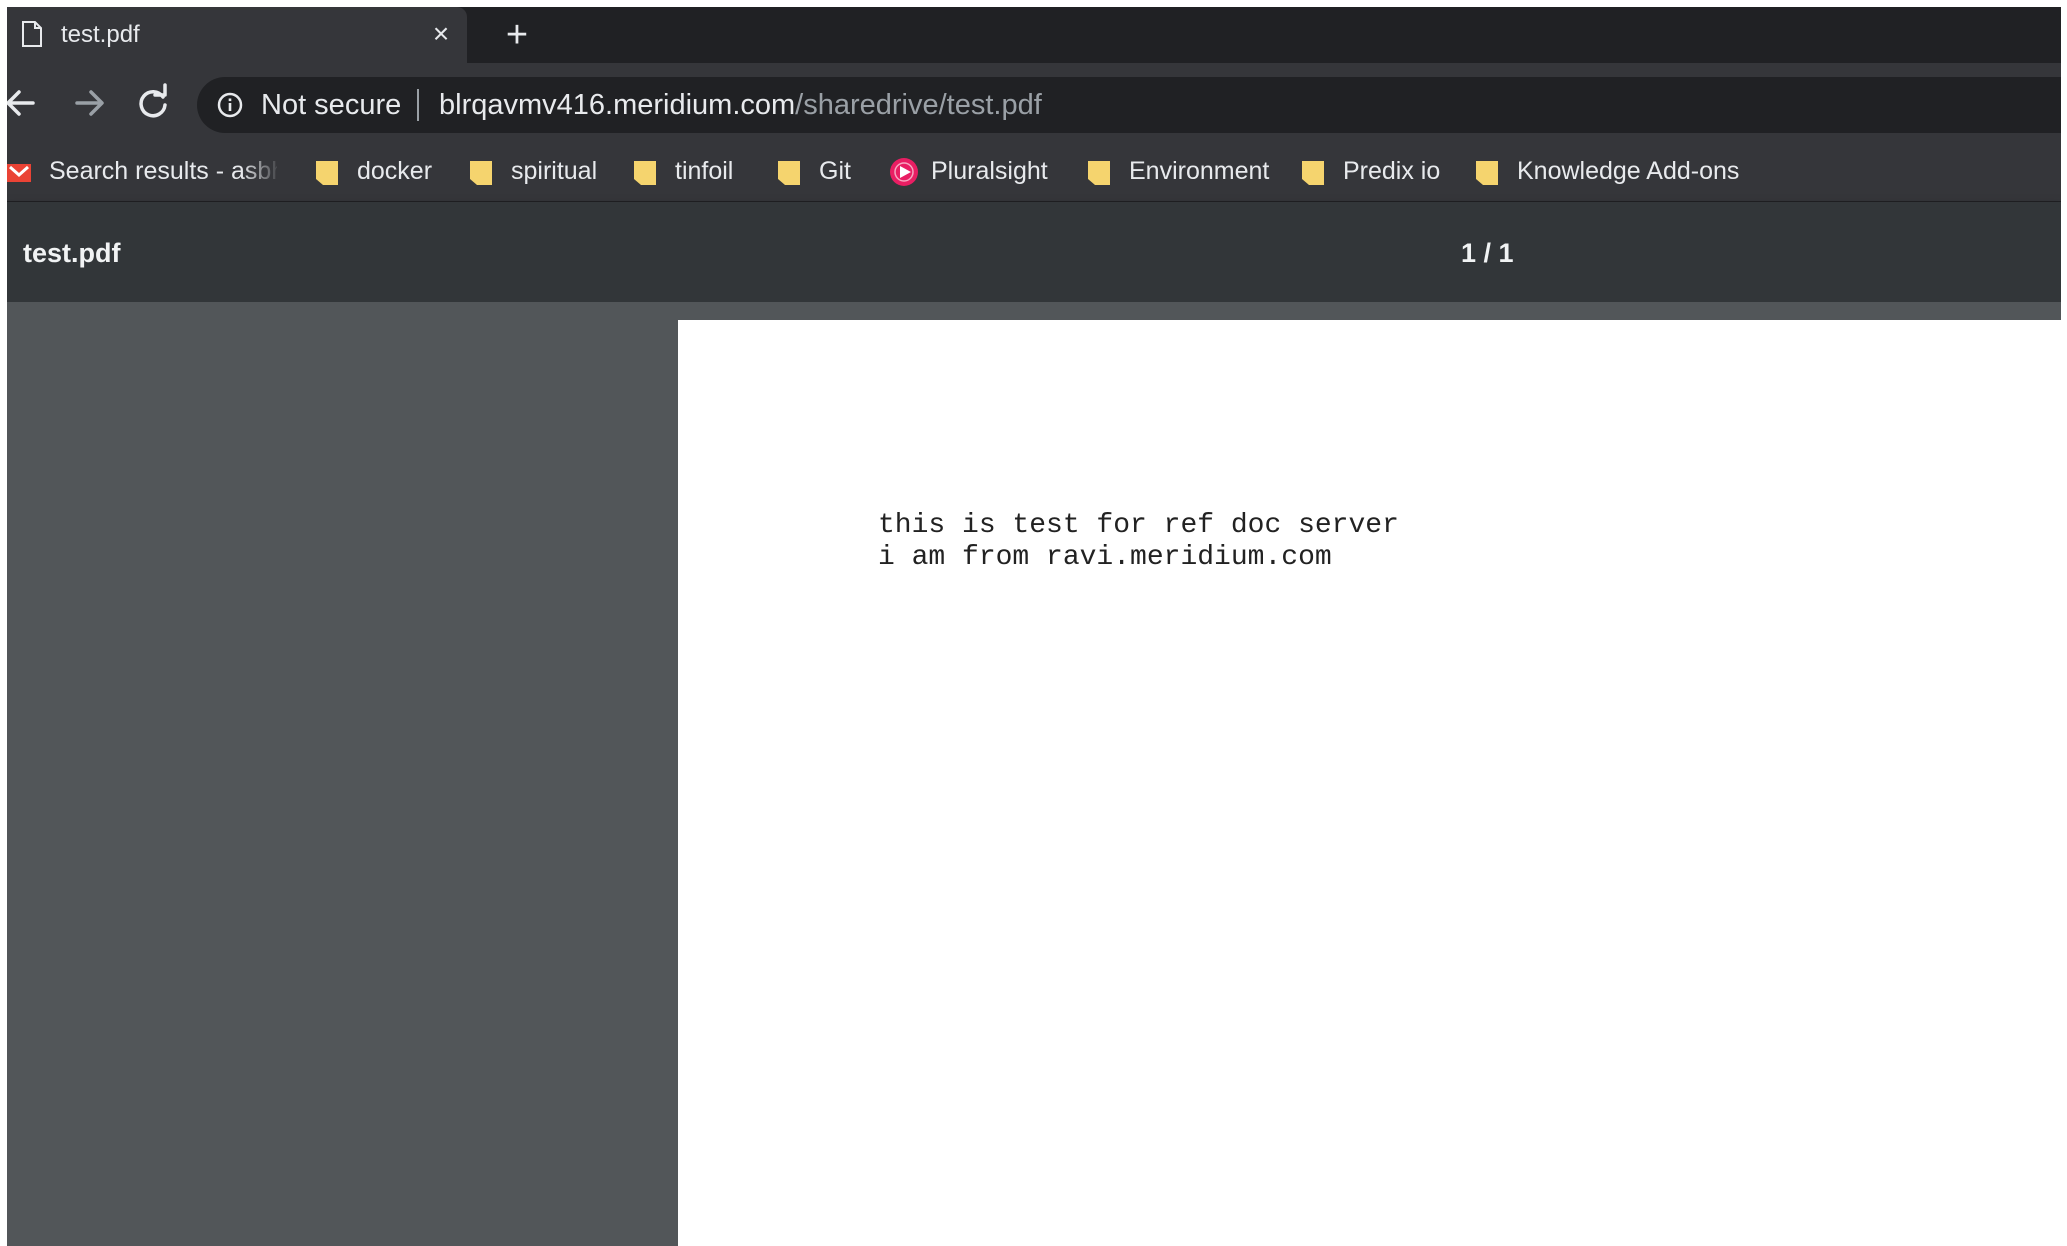 This screenshot has height=1246, width=2067. I want to click on bookmark-label: Pluralsight, so click(989, 171).